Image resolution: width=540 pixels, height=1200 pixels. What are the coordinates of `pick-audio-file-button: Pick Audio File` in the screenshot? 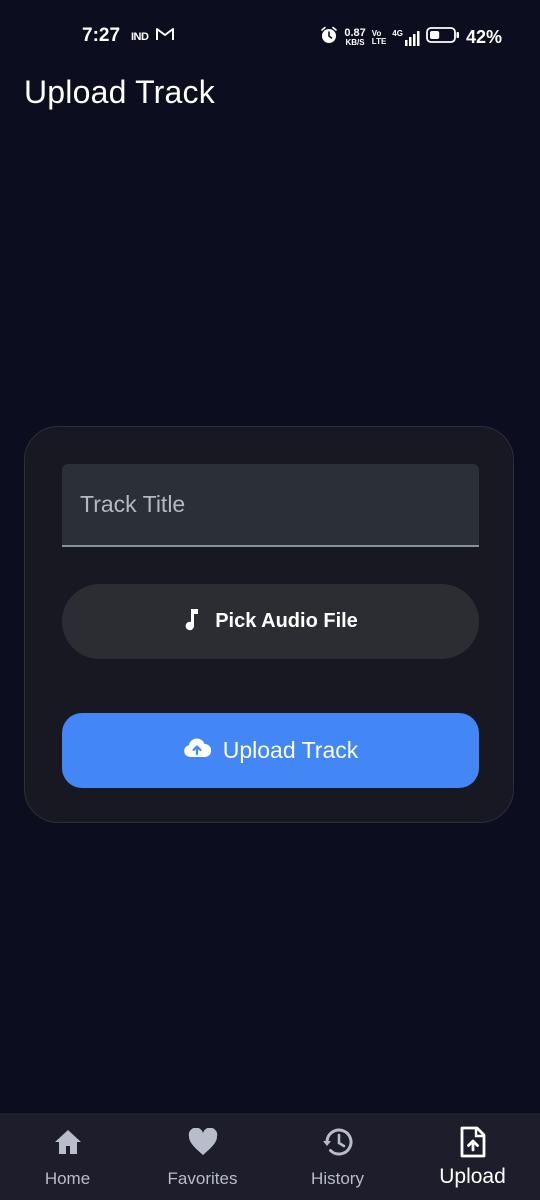 It's located at (270, 621).